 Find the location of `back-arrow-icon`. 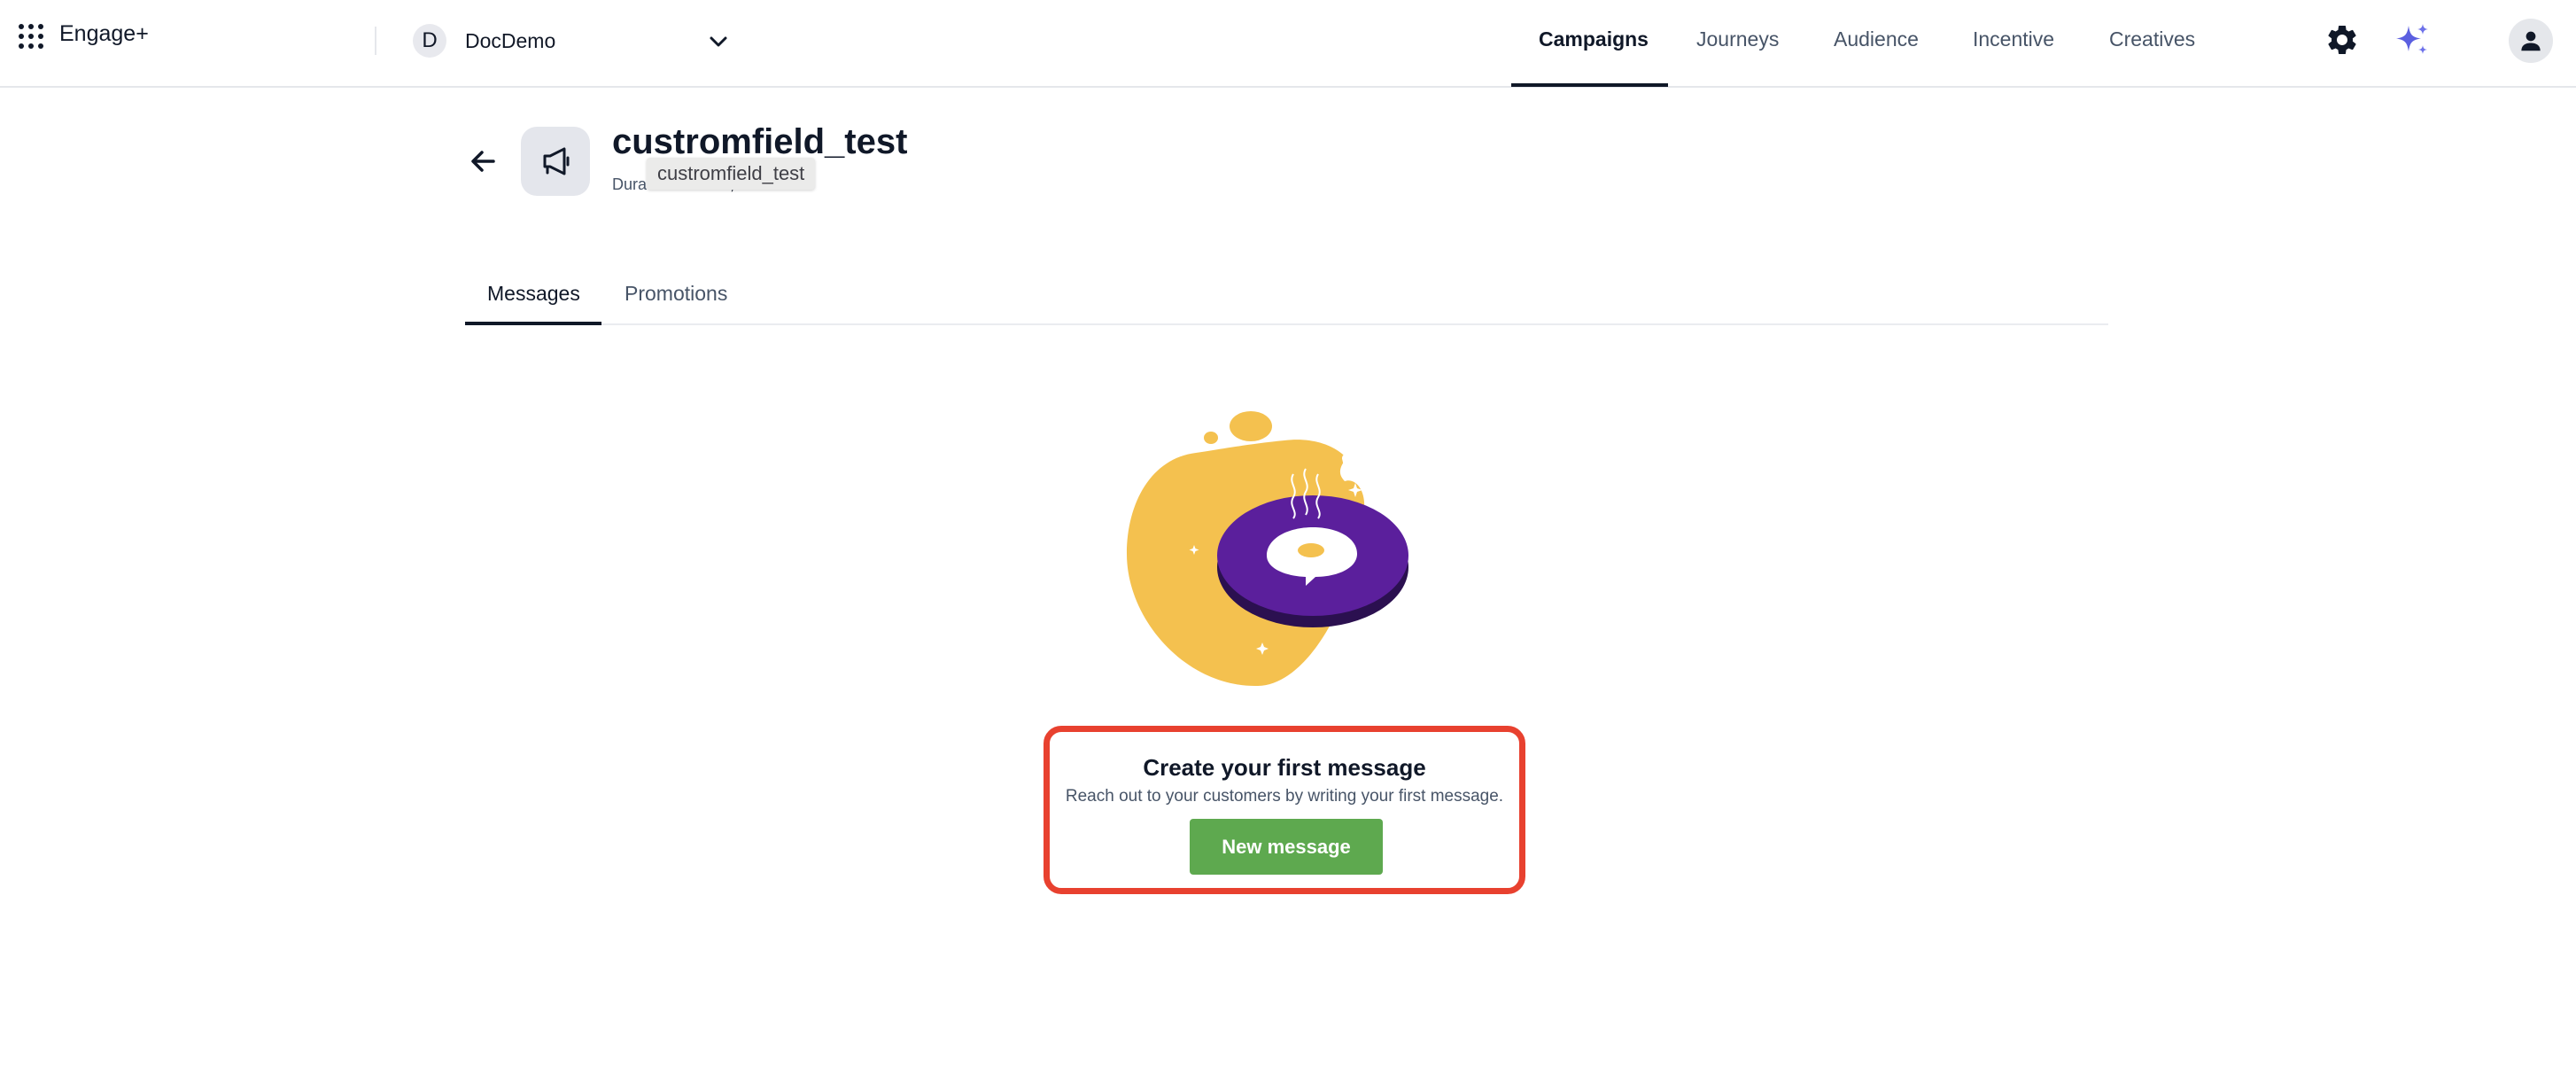

back-arrow-icon is located at coordinates (483, 161).